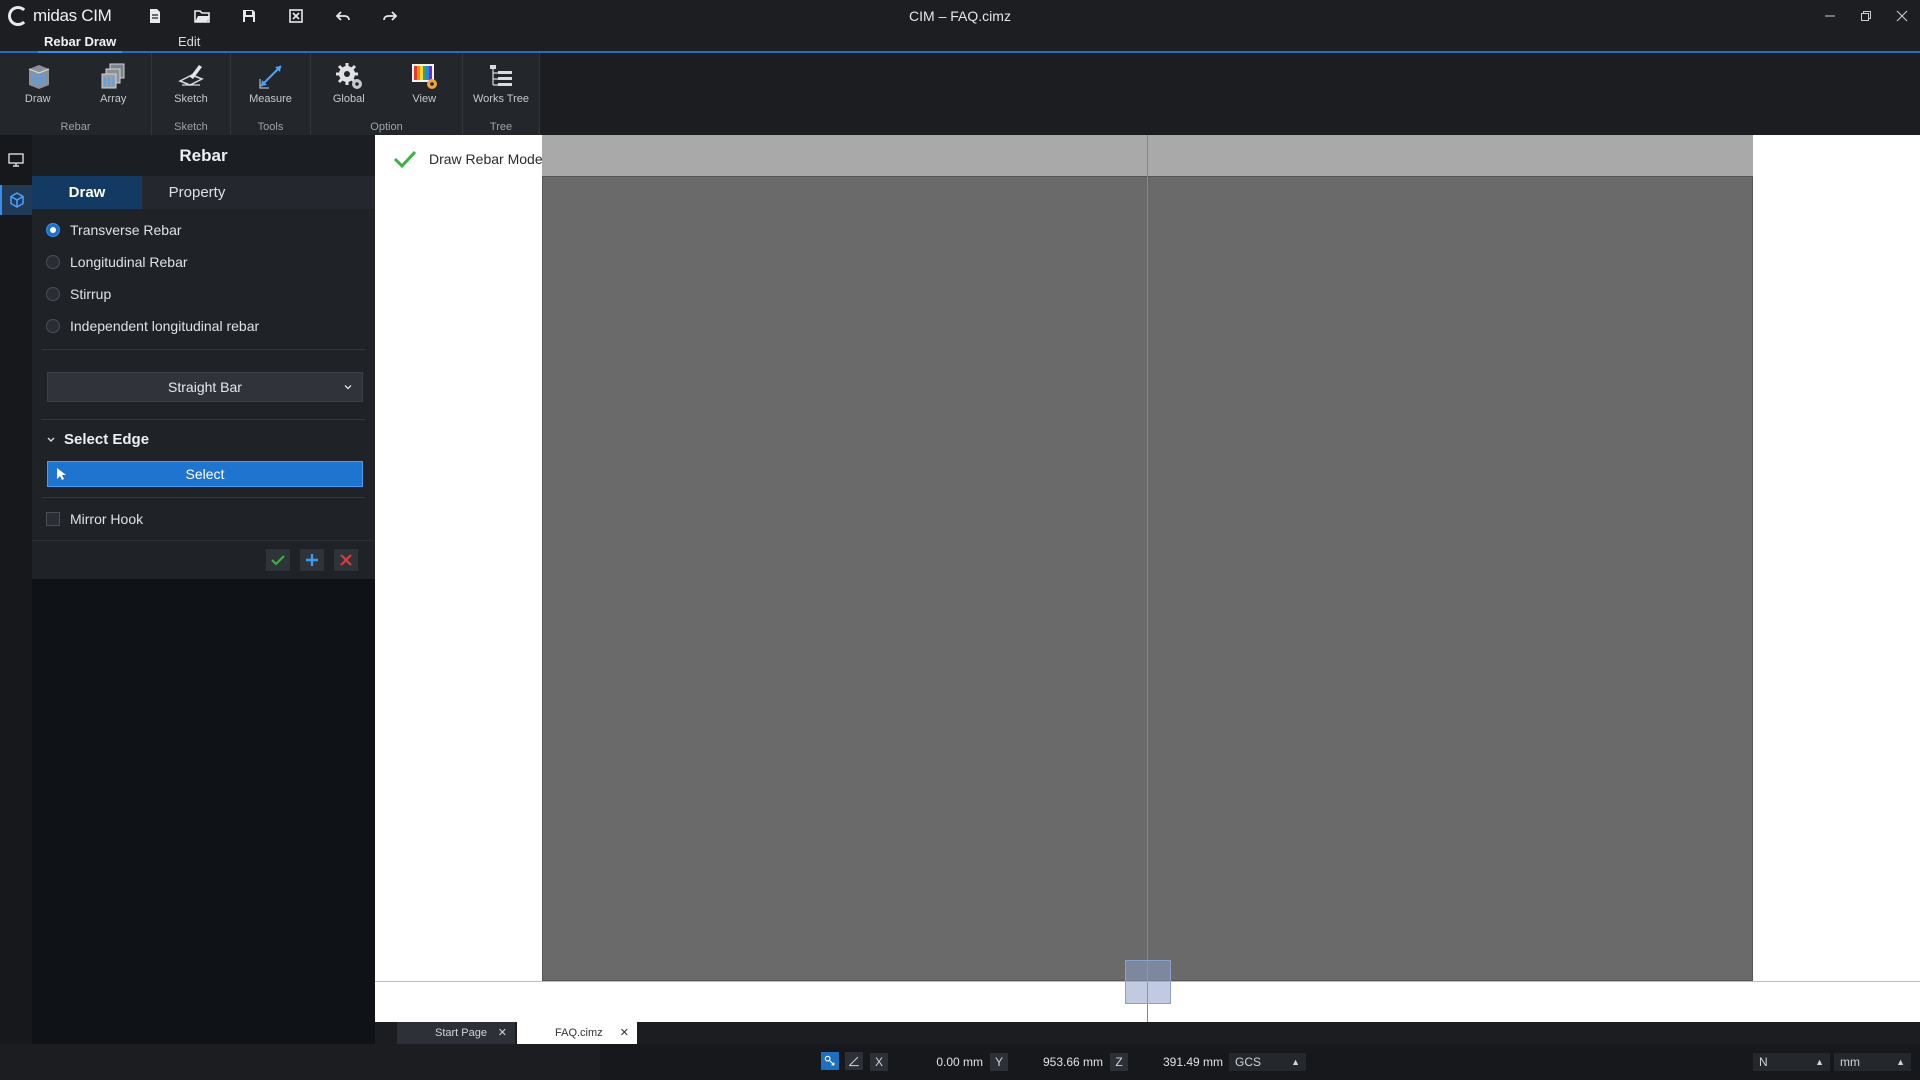  I want to click on draw-rebar-icon, so click(38, 77).